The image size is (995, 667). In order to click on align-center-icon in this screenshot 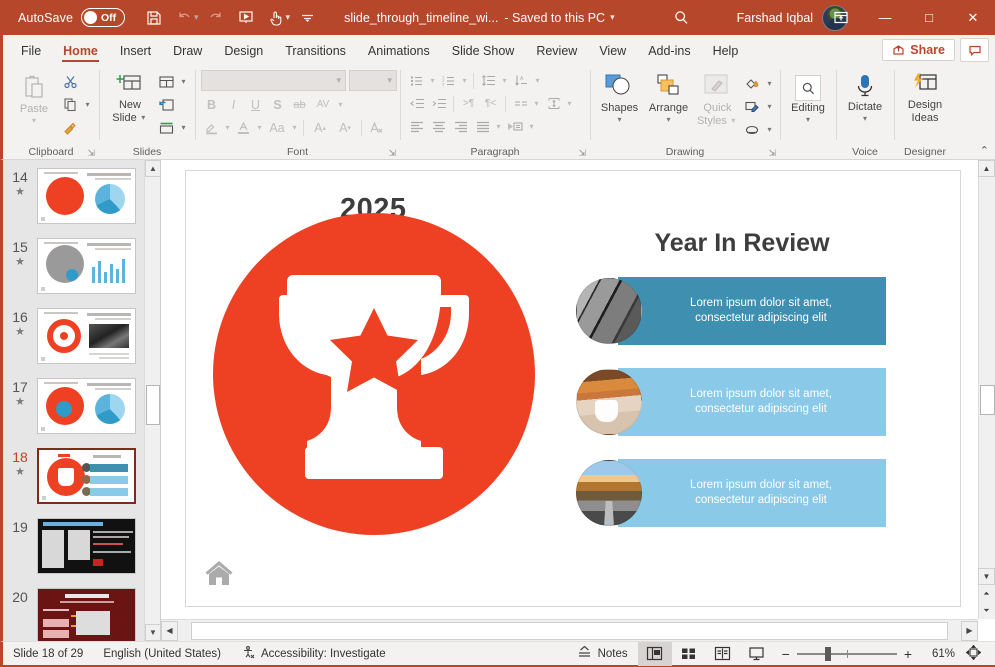, I will do `click(438, 126)`.